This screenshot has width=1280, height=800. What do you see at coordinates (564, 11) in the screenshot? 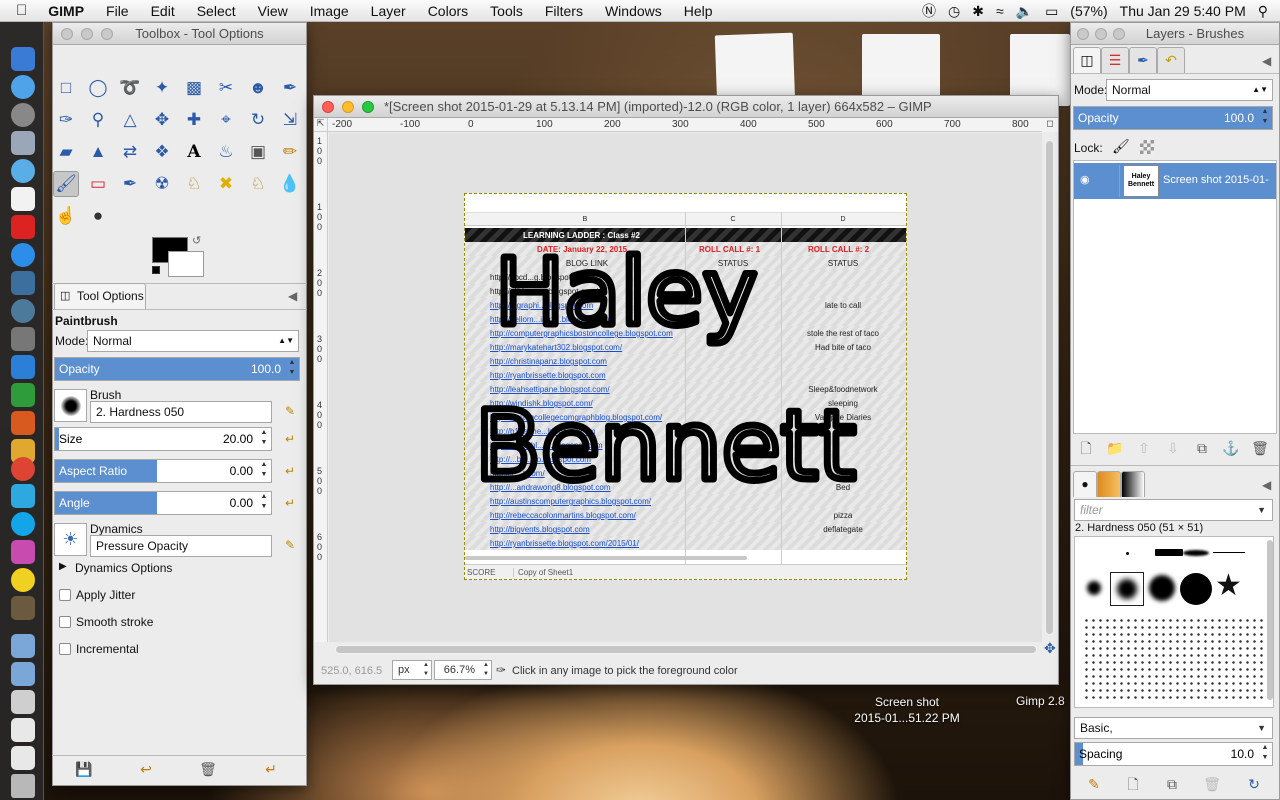
I see `menu-filters: Filters` at bounding box center [564, 11].